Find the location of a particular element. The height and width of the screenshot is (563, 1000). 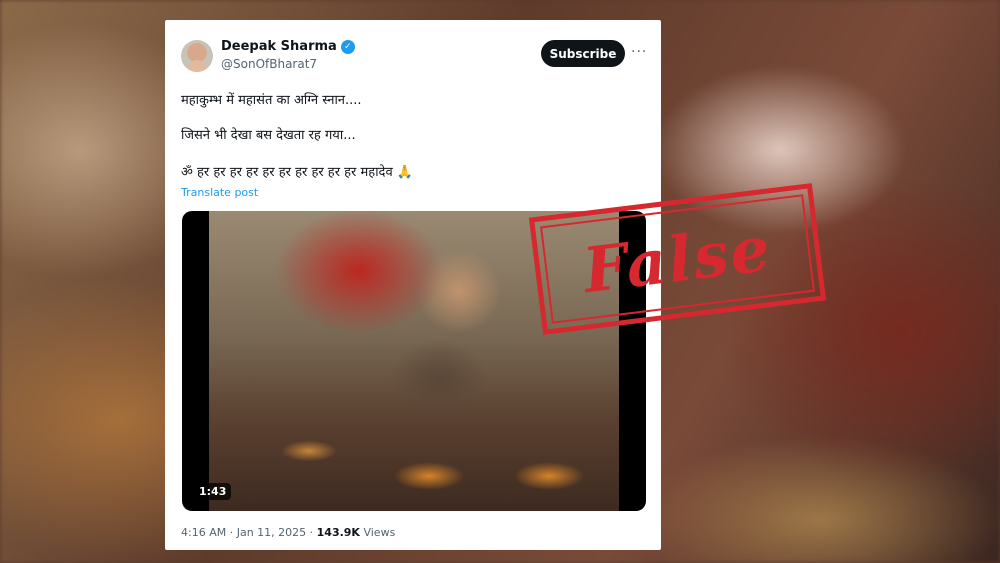

post-metadata: 4:16 AM · Jan 11, 2025 · 143.9K Views is located at coordinates (288, 532).